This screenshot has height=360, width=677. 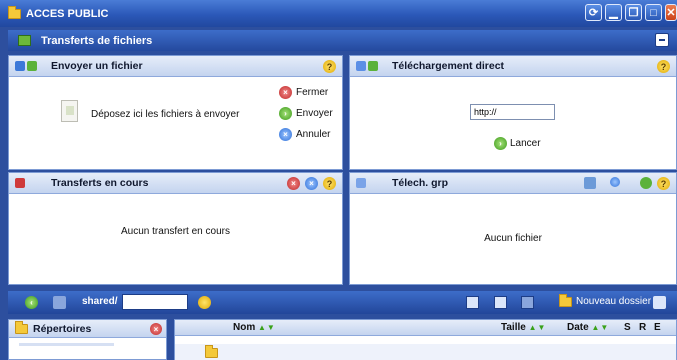 I want to click on window-title: ACCES PUBLIC, so click(x=67, y=13).